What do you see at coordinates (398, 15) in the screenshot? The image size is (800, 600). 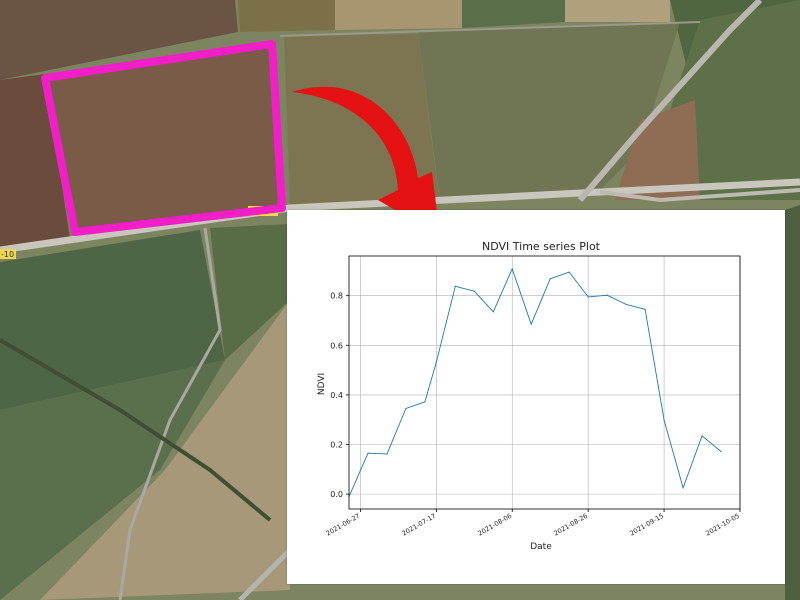 I see `field-top-tan` at bounding box center [398, 15].